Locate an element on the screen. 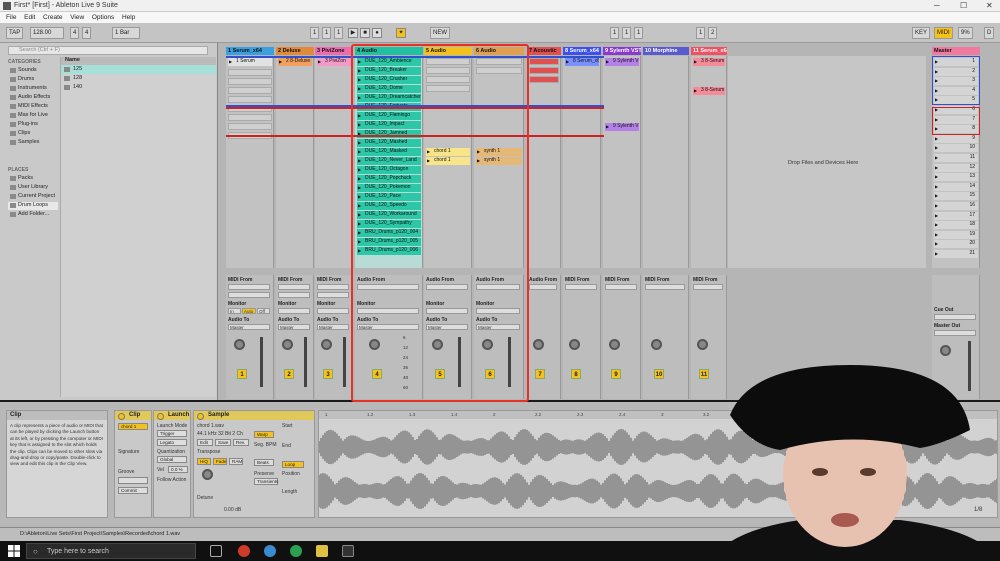 This screenshot has width=1000, height=561. scene-launch-button: 16 is located at coordinates (956, 206).